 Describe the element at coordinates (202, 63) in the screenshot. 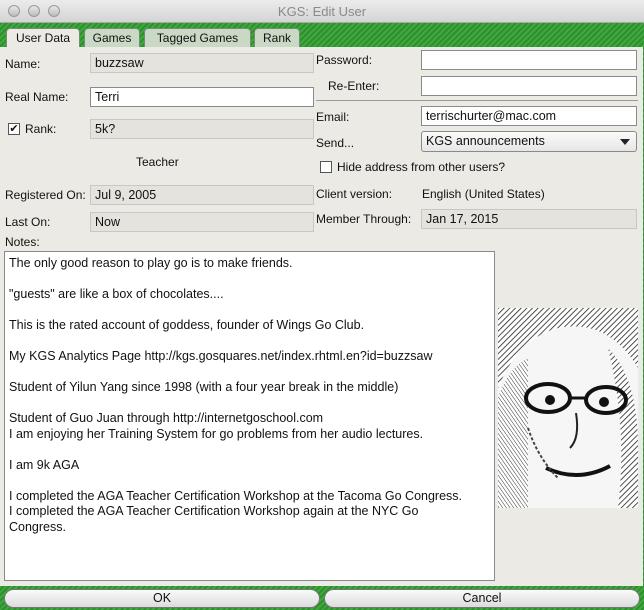

I see `name-field: buzzsaw` at that location.